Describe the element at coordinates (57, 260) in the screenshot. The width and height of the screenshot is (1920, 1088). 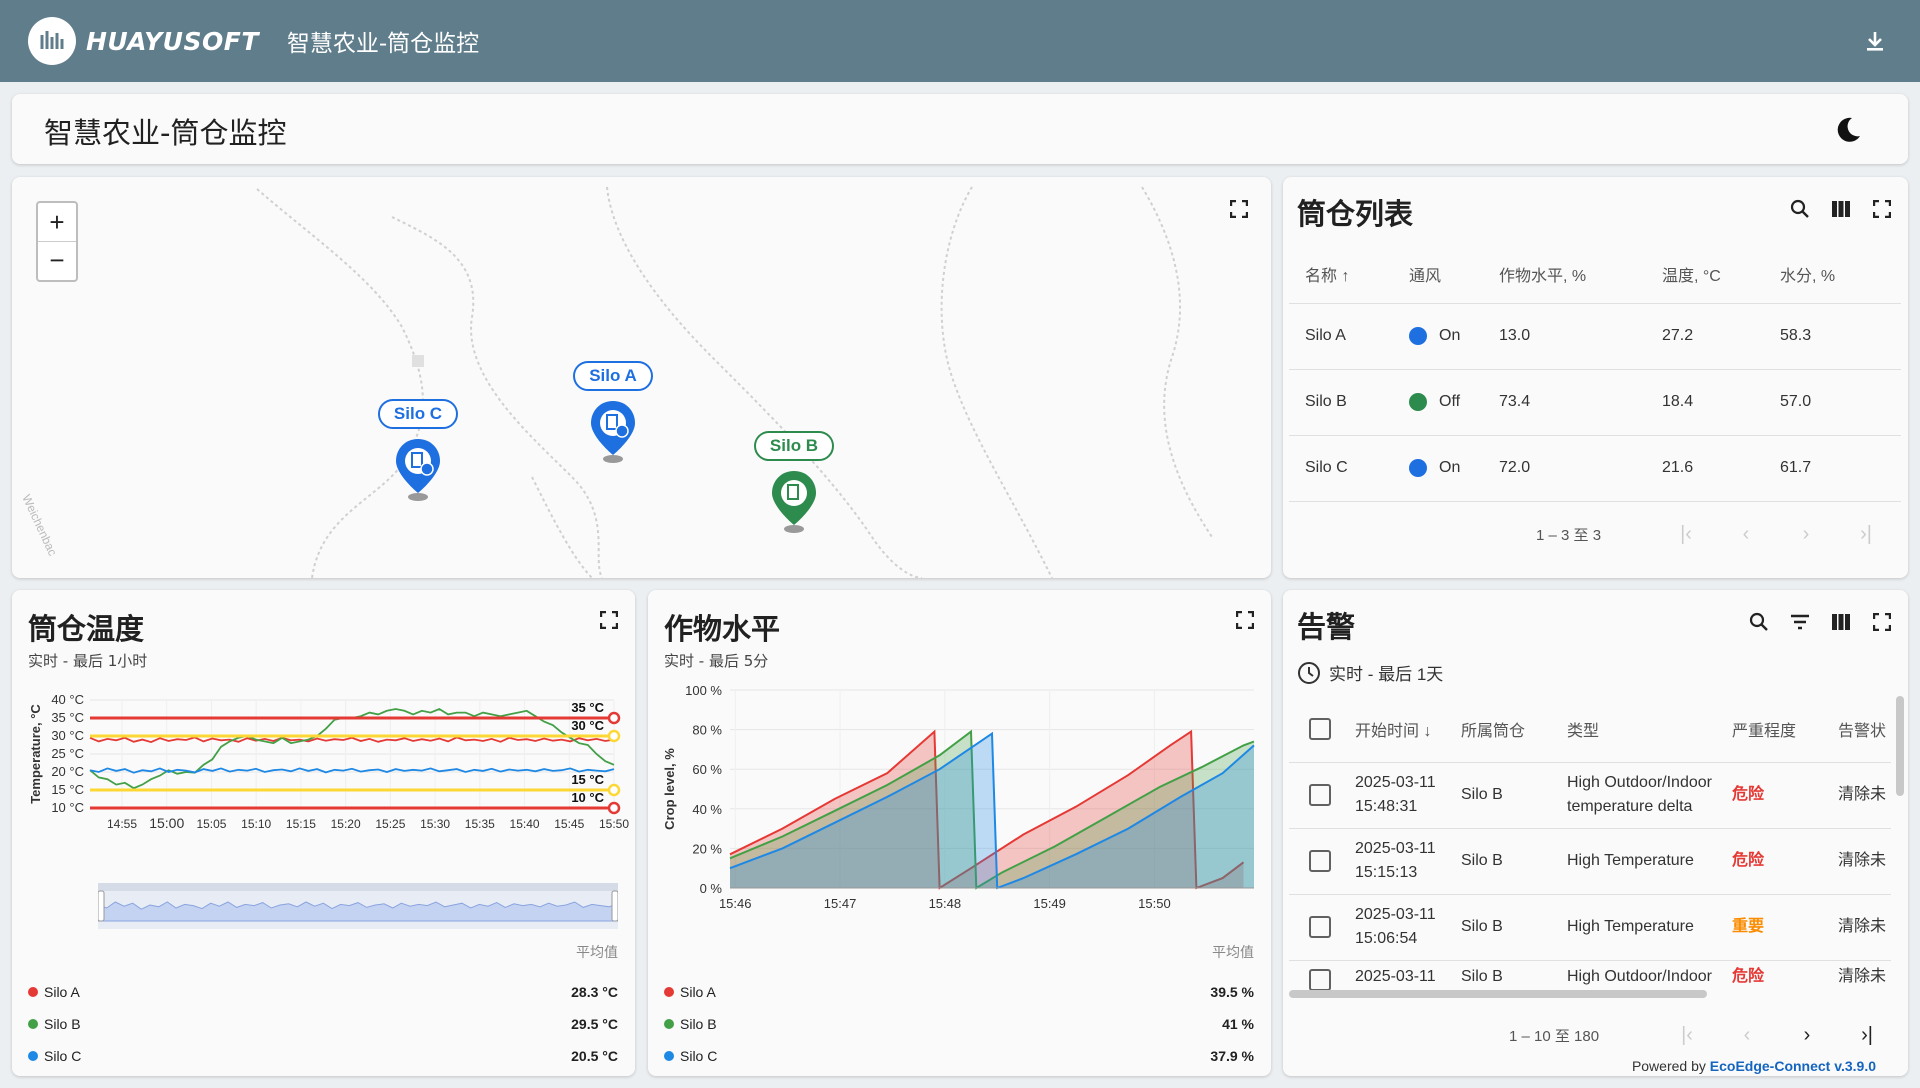
I see `zoom-out-button: −` at that location.